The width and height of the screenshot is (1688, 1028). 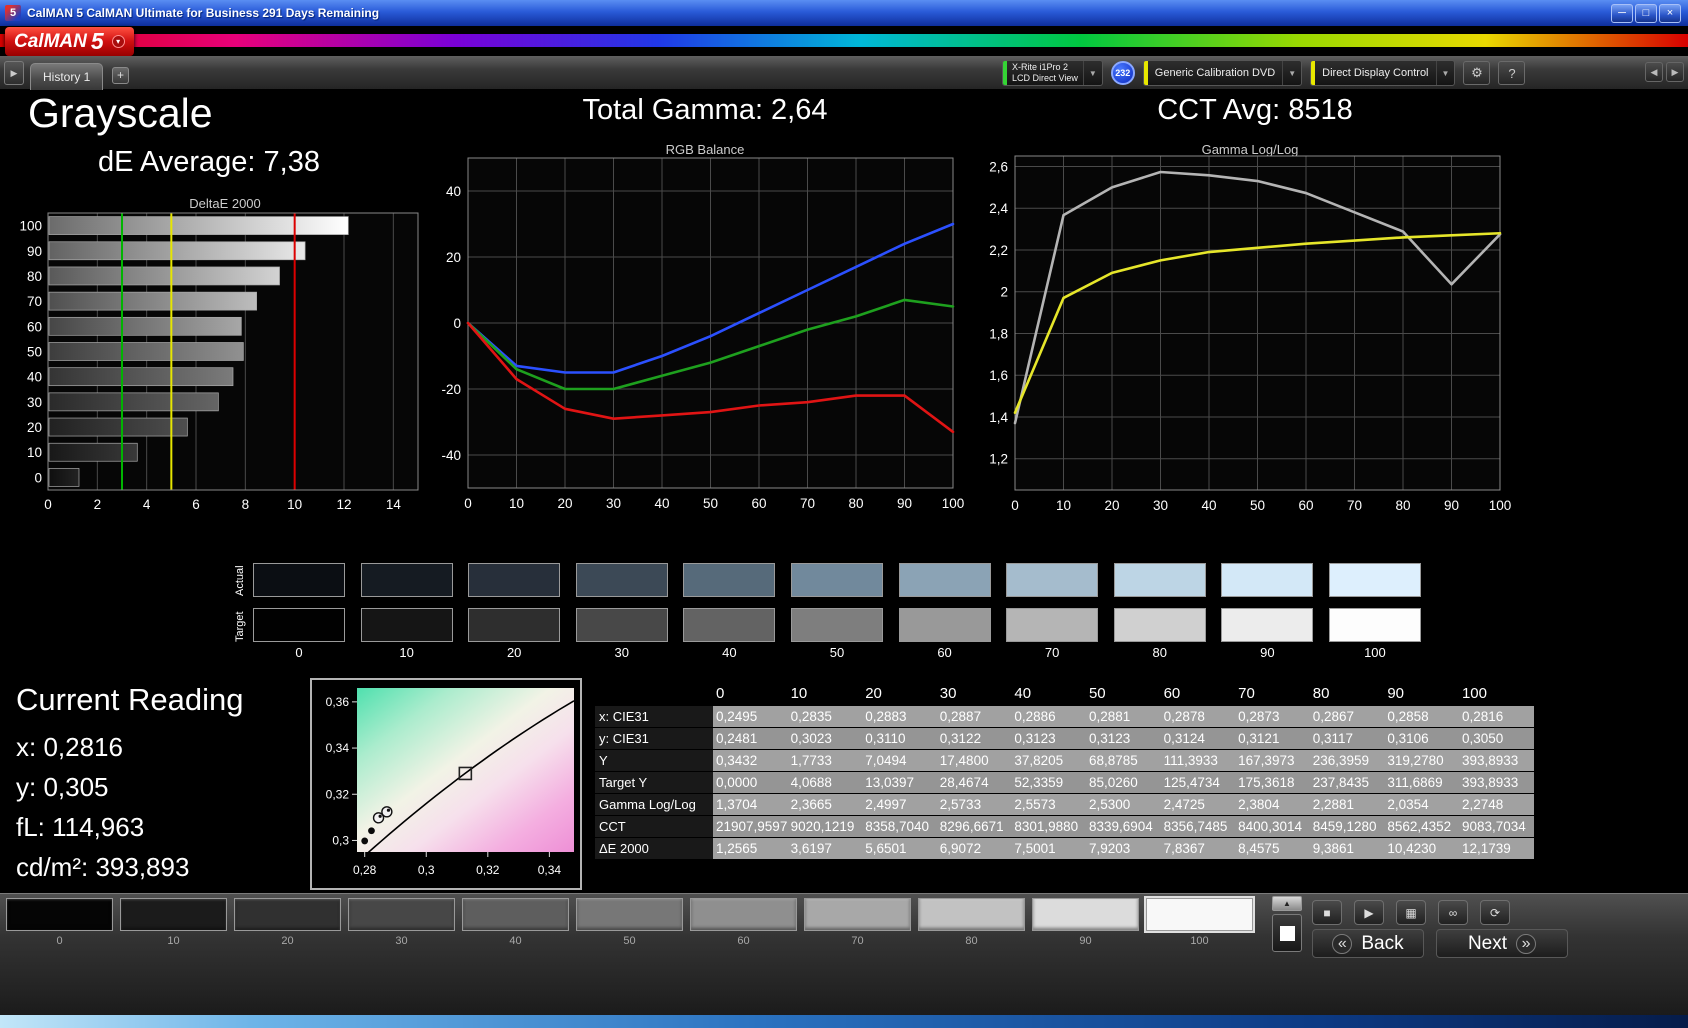 I want to click on pattern-level-label: 80, so click(x=971, y=941).